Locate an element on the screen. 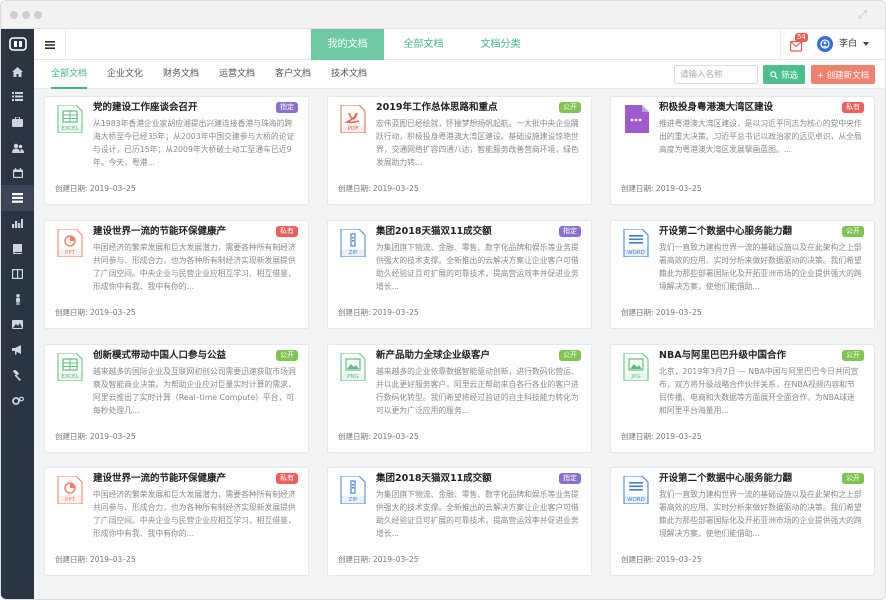 This screenshot has height=600, width=886. search-icon is located at coordinates (774, 74).